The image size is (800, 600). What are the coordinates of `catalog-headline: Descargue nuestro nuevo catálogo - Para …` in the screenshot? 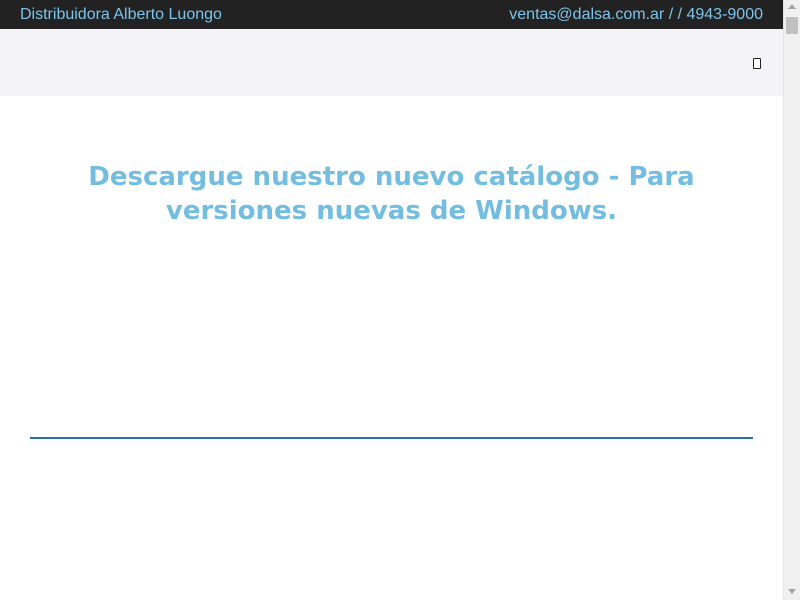 It's located at (391, 194).